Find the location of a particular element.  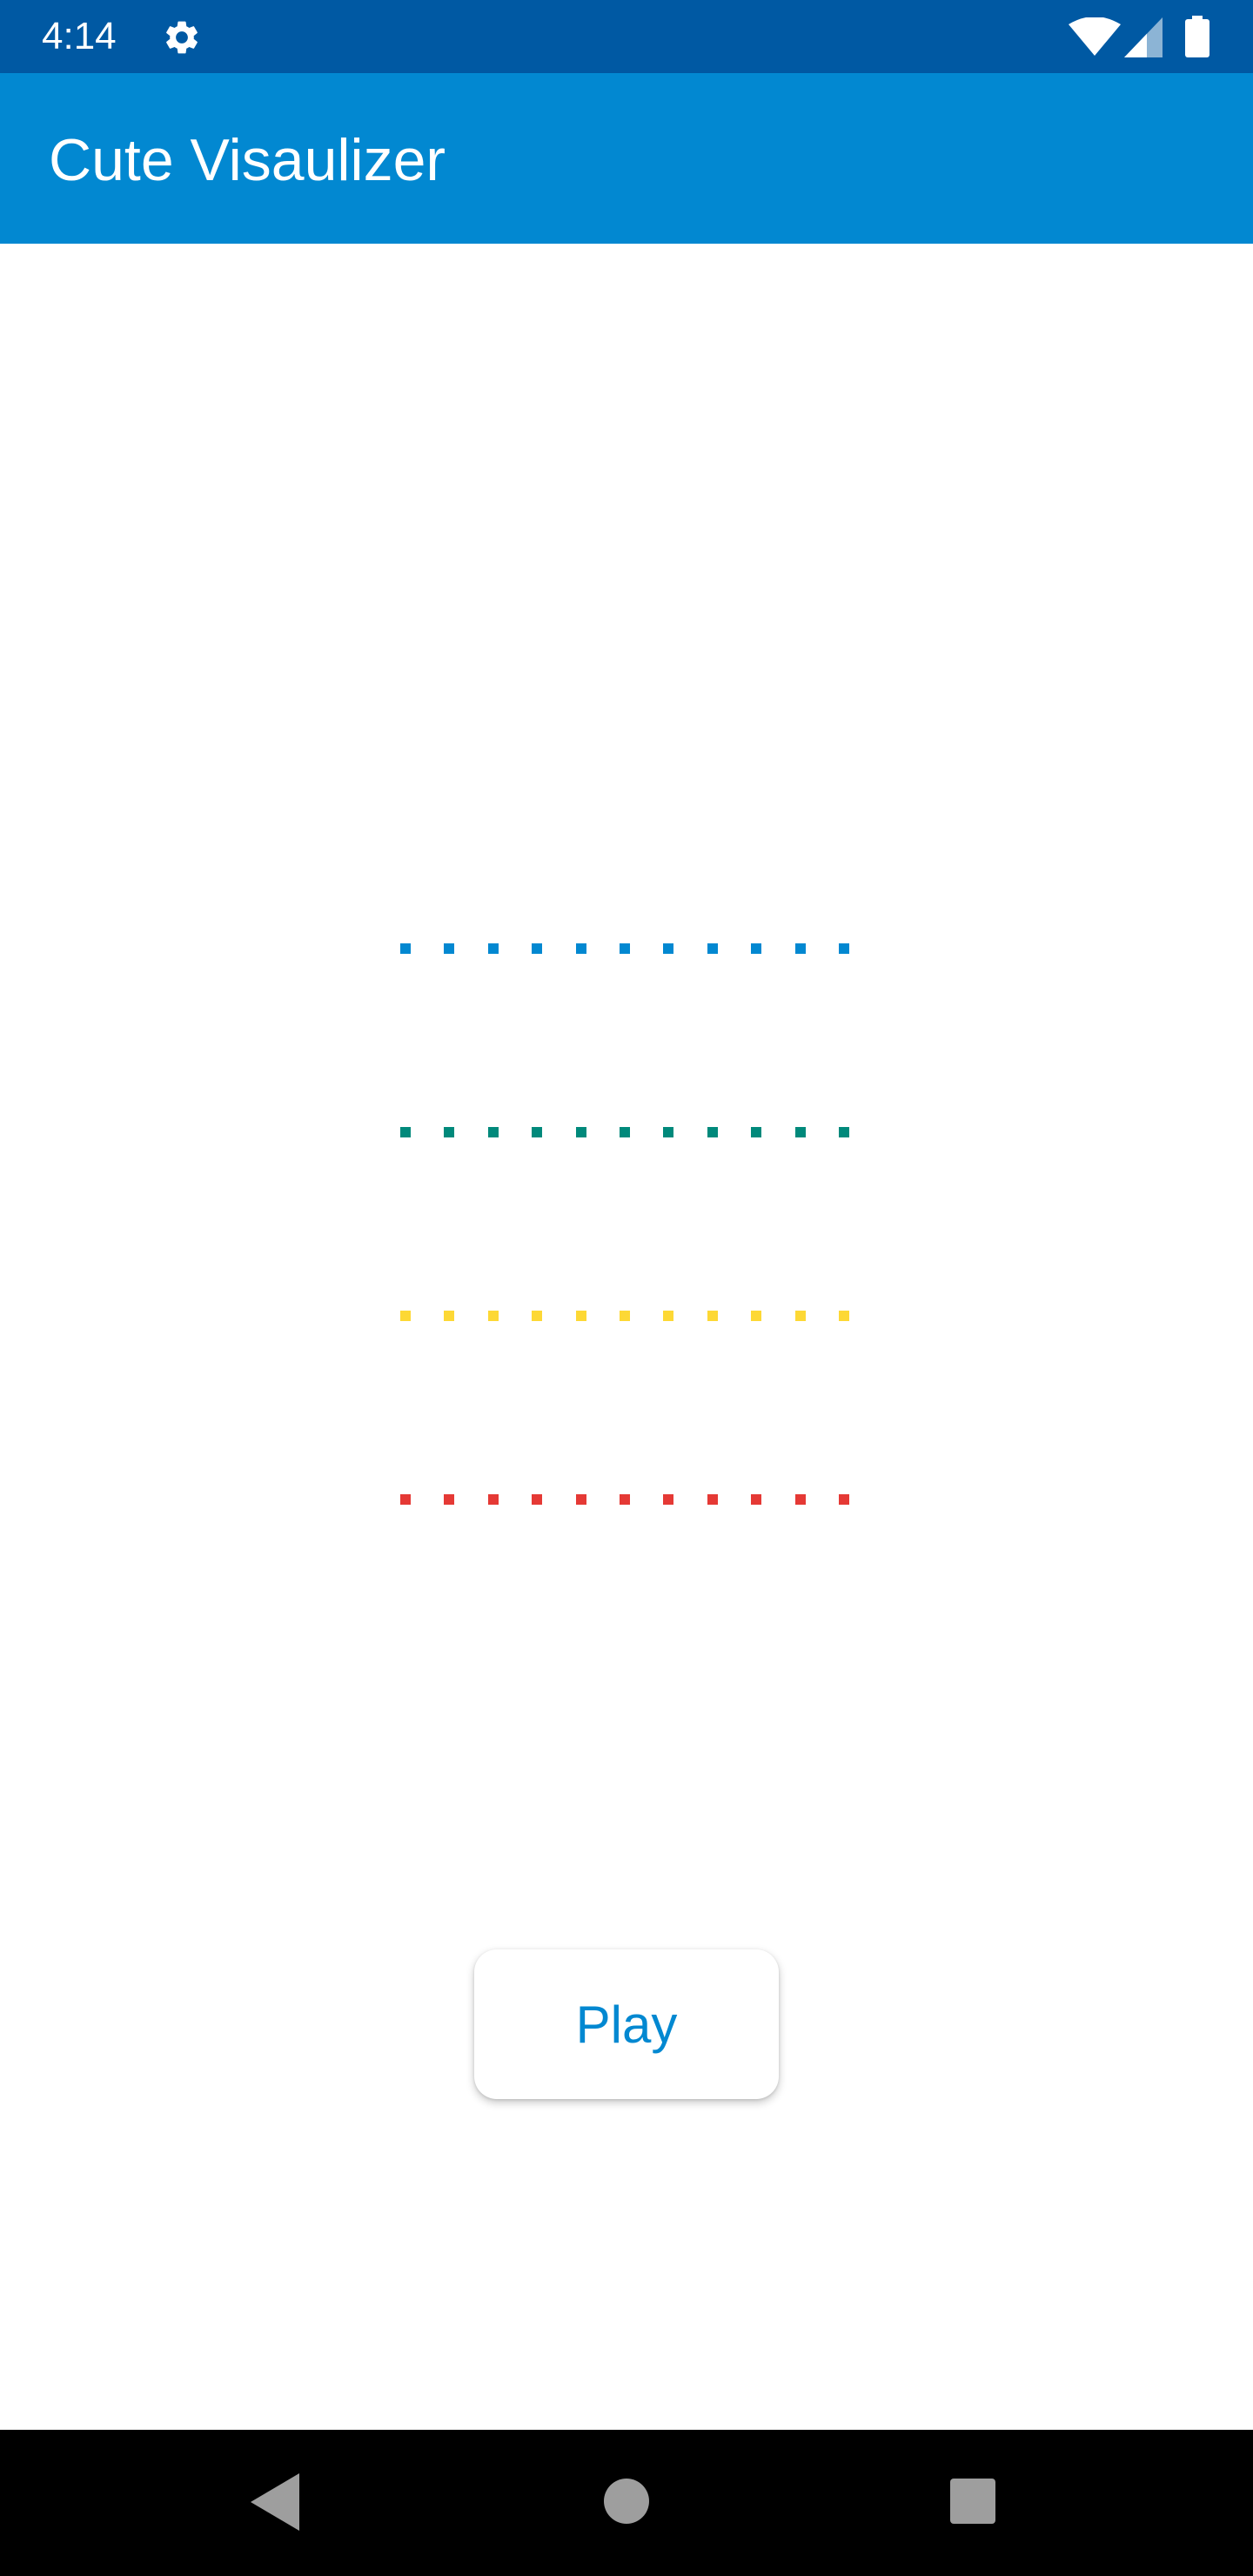

status-bar: 4:14 is located at coordinates (626, 37).